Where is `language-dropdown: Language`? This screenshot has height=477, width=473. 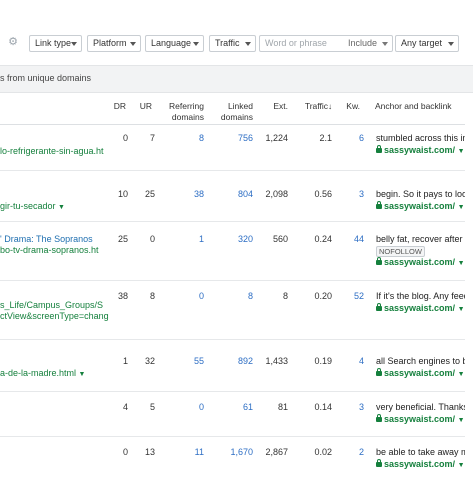 language-dropdown: Language is located at coordinates (174, 43).